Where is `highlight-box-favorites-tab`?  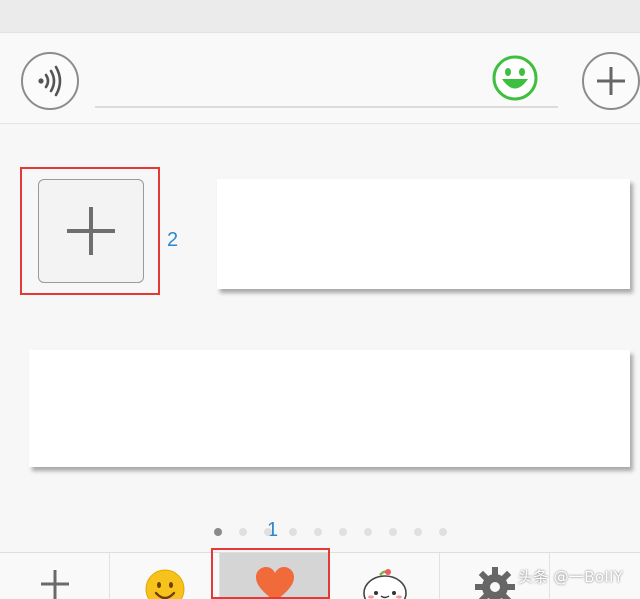 highlight-box-favorites-tab is located at coordinates (270, 573).